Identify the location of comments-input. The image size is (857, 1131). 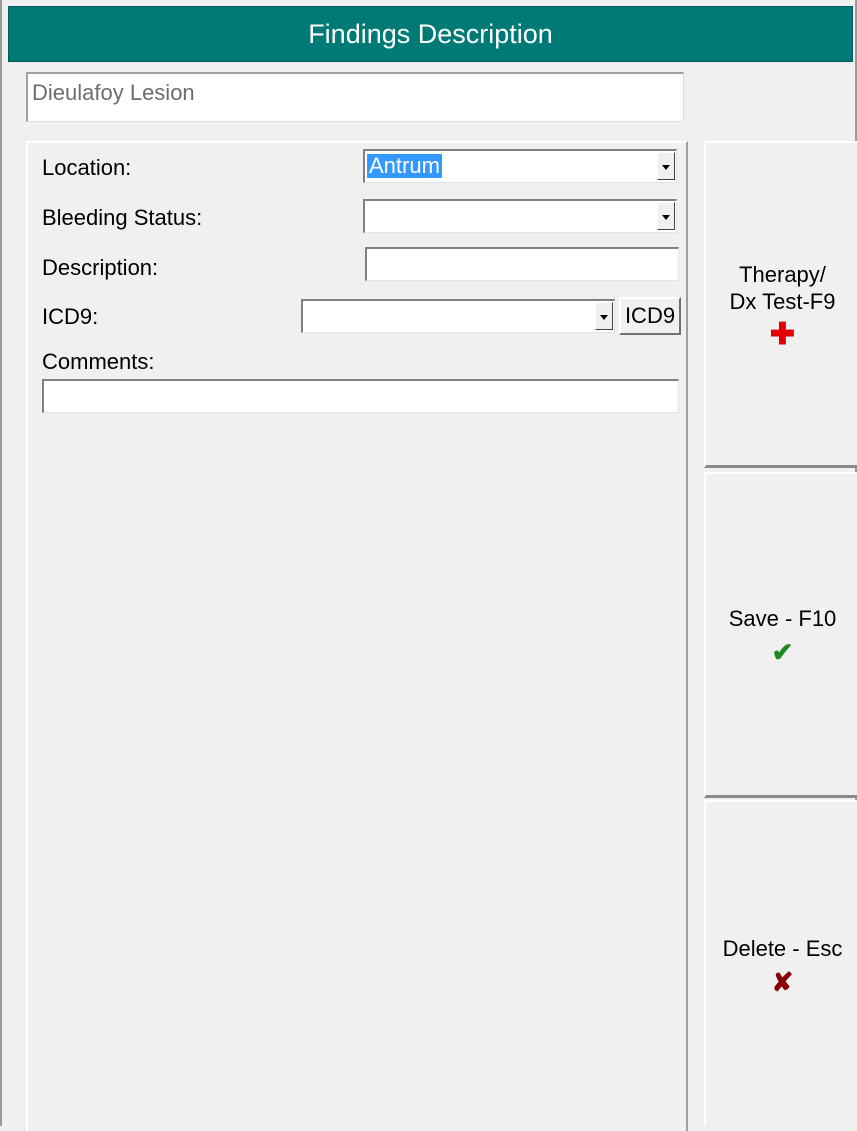
(360, 396).